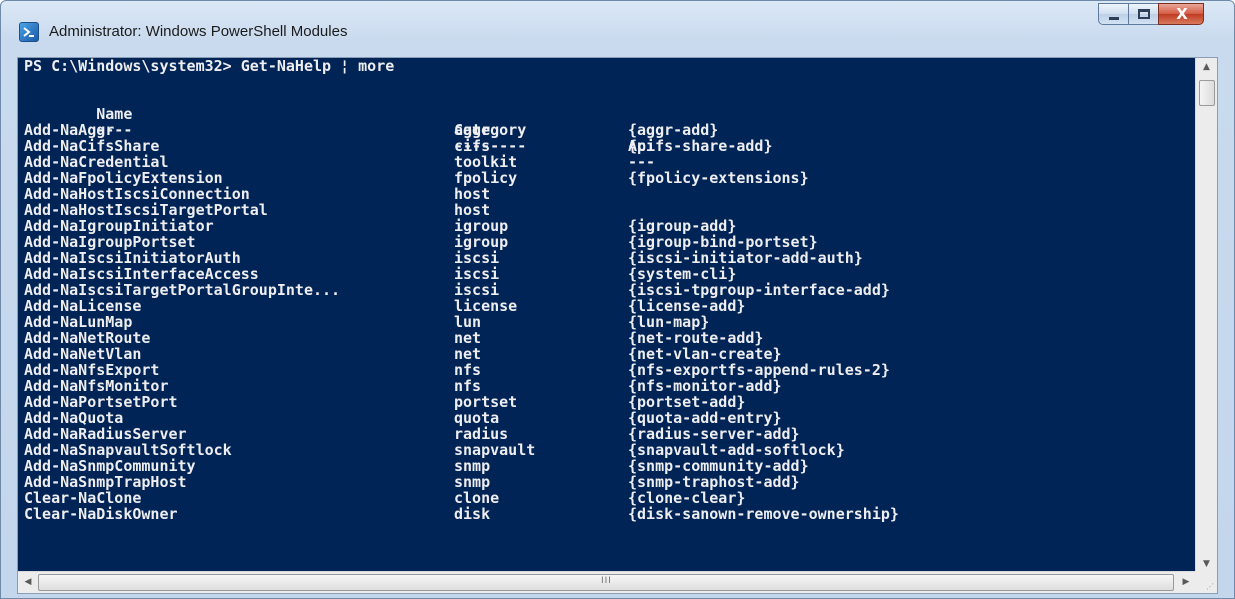 Image resolution: width=1235 pixels, height=599 pixels. I want to click on table-row: Add-NaNfsMonitor nfs {nfs-monitor-add}, so click(403, 386).